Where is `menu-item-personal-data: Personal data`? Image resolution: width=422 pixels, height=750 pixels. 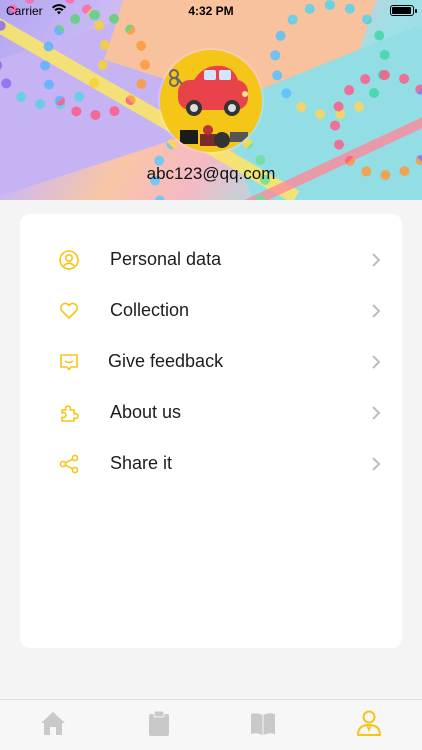
menu-item-personal-data: Personal data is located at coordinates (211, 260).